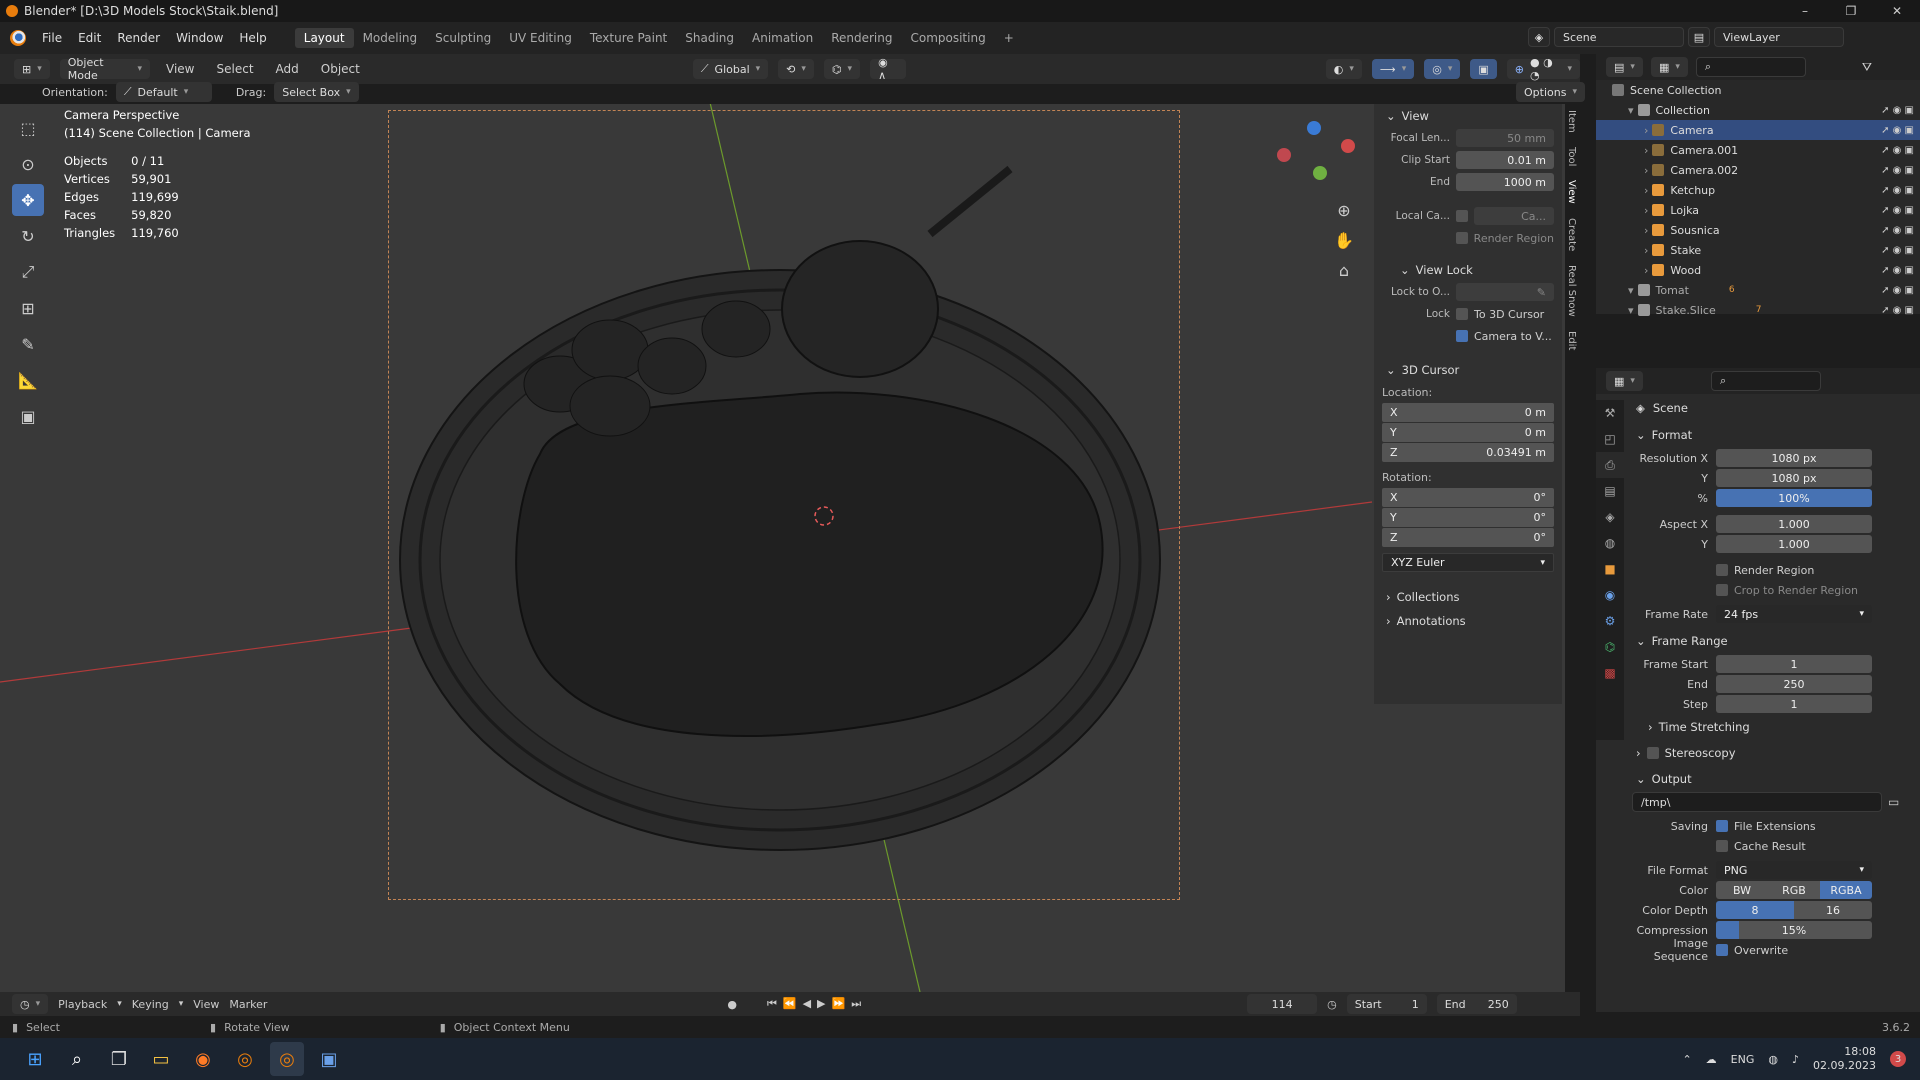  What do you see at coordinates (1483, 69) in the screenshot?
I see `xray-toggle: ▣` at bounding box center [1483, 69].